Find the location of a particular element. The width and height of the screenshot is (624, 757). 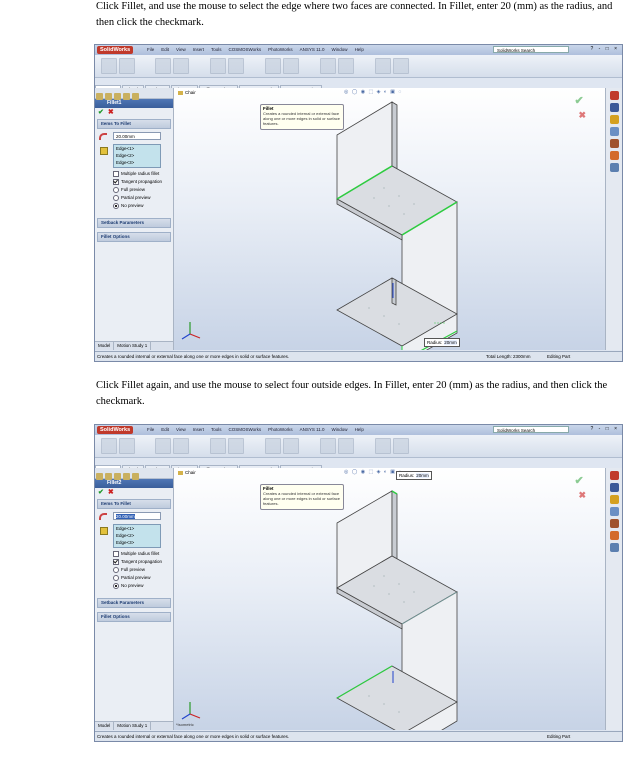

revolve-boss-icon is located at coordinates (127, 66).